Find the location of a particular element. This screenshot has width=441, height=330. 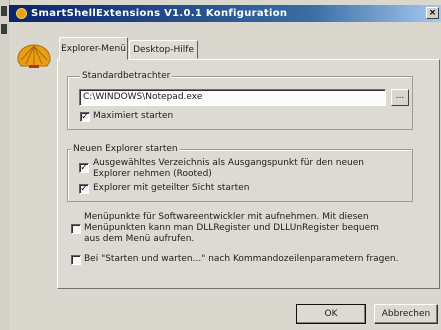

shell-logo-icon is located at coordinates (34, 56).